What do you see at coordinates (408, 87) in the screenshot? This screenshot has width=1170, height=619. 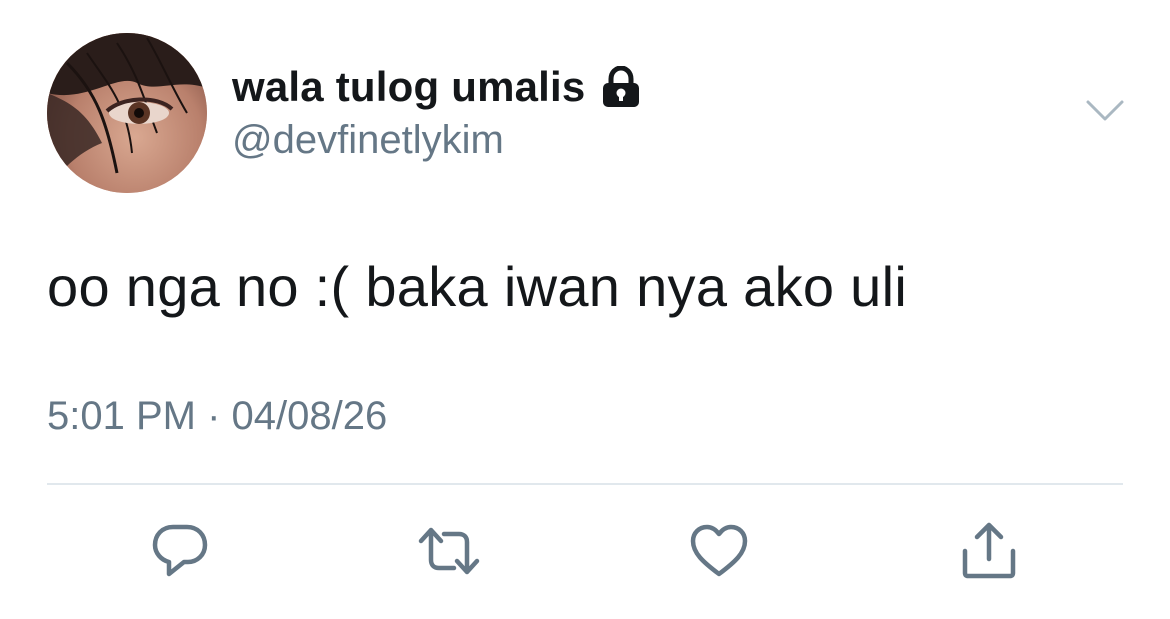 I see `display-name: wala tulog umalis` at bounding box center [408, 87].